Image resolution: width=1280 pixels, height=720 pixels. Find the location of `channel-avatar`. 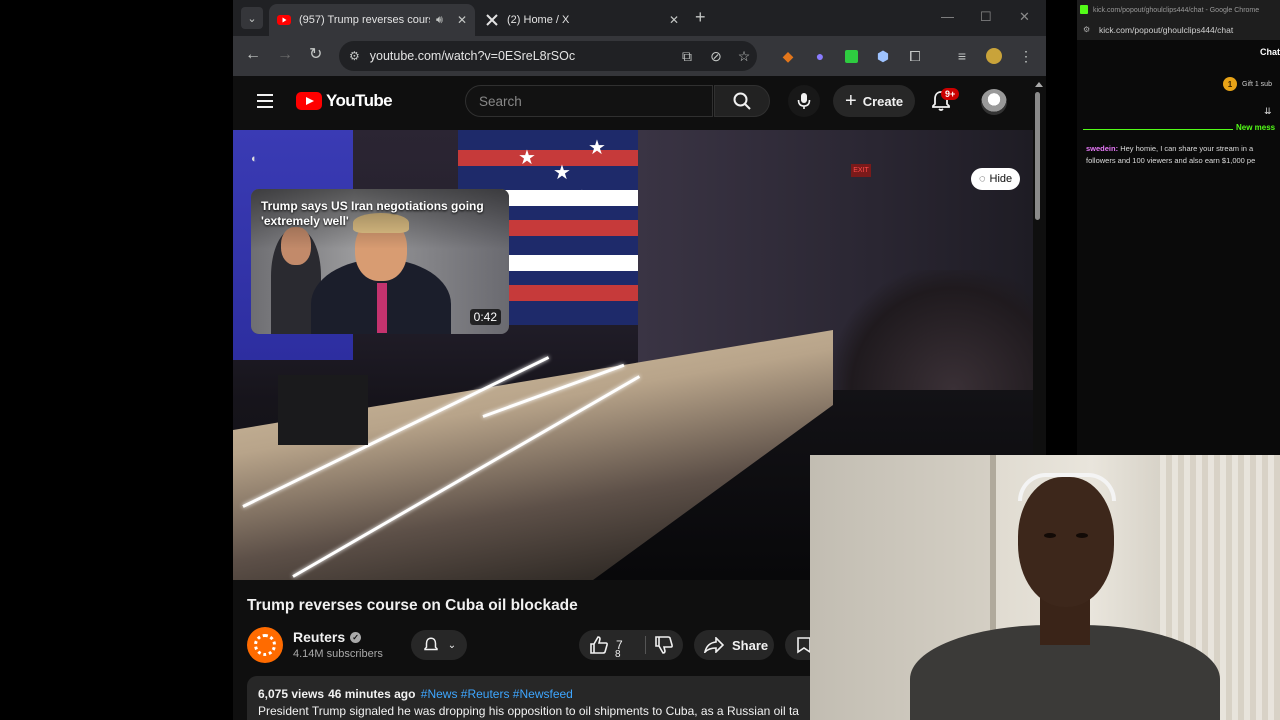

channel-avatar is located at coordinates (265, 645).